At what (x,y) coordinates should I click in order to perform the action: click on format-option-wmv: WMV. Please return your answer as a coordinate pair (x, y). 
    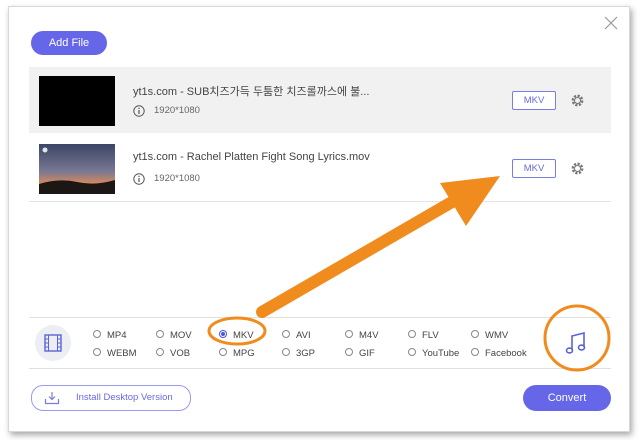
    Looking at the image, I should click on (489, 336).